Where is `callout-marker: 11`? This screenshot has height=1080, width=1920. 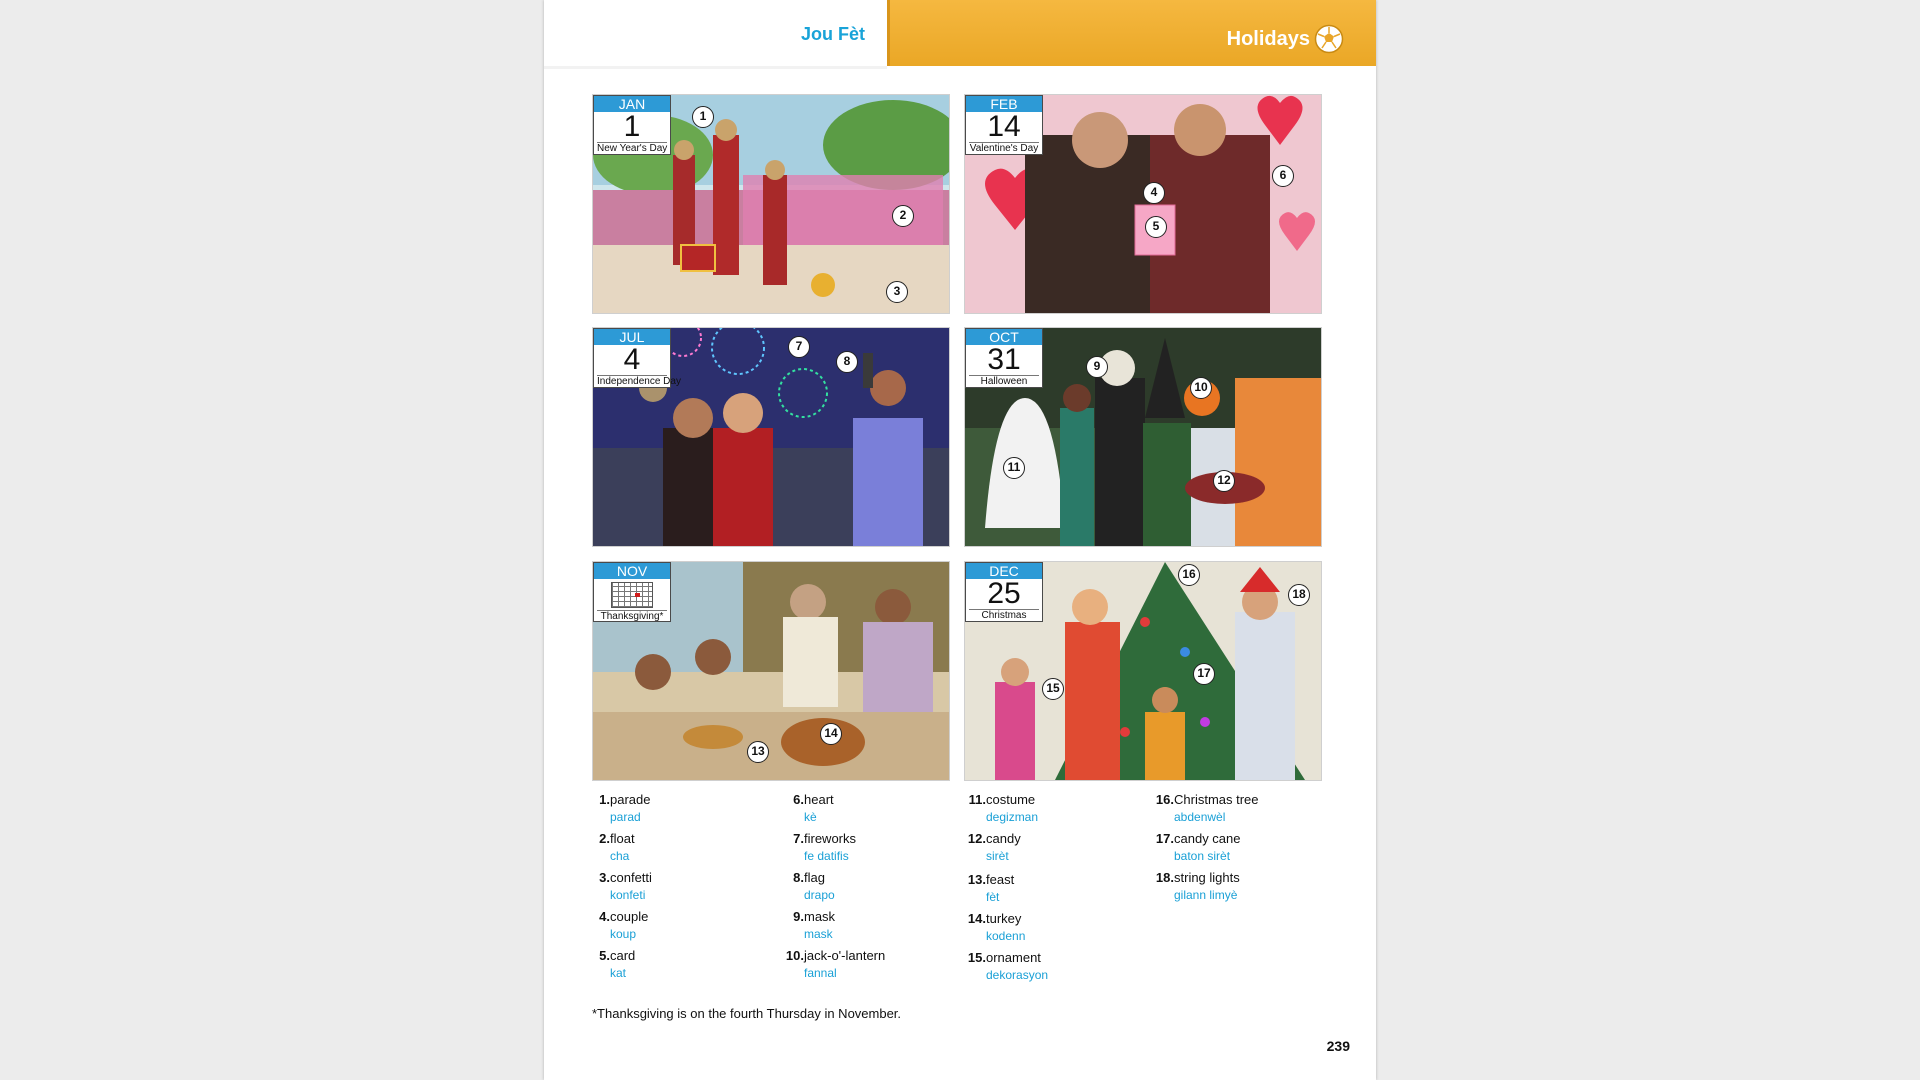
callout-marker: 11 is located at coordinates (1014, 468).